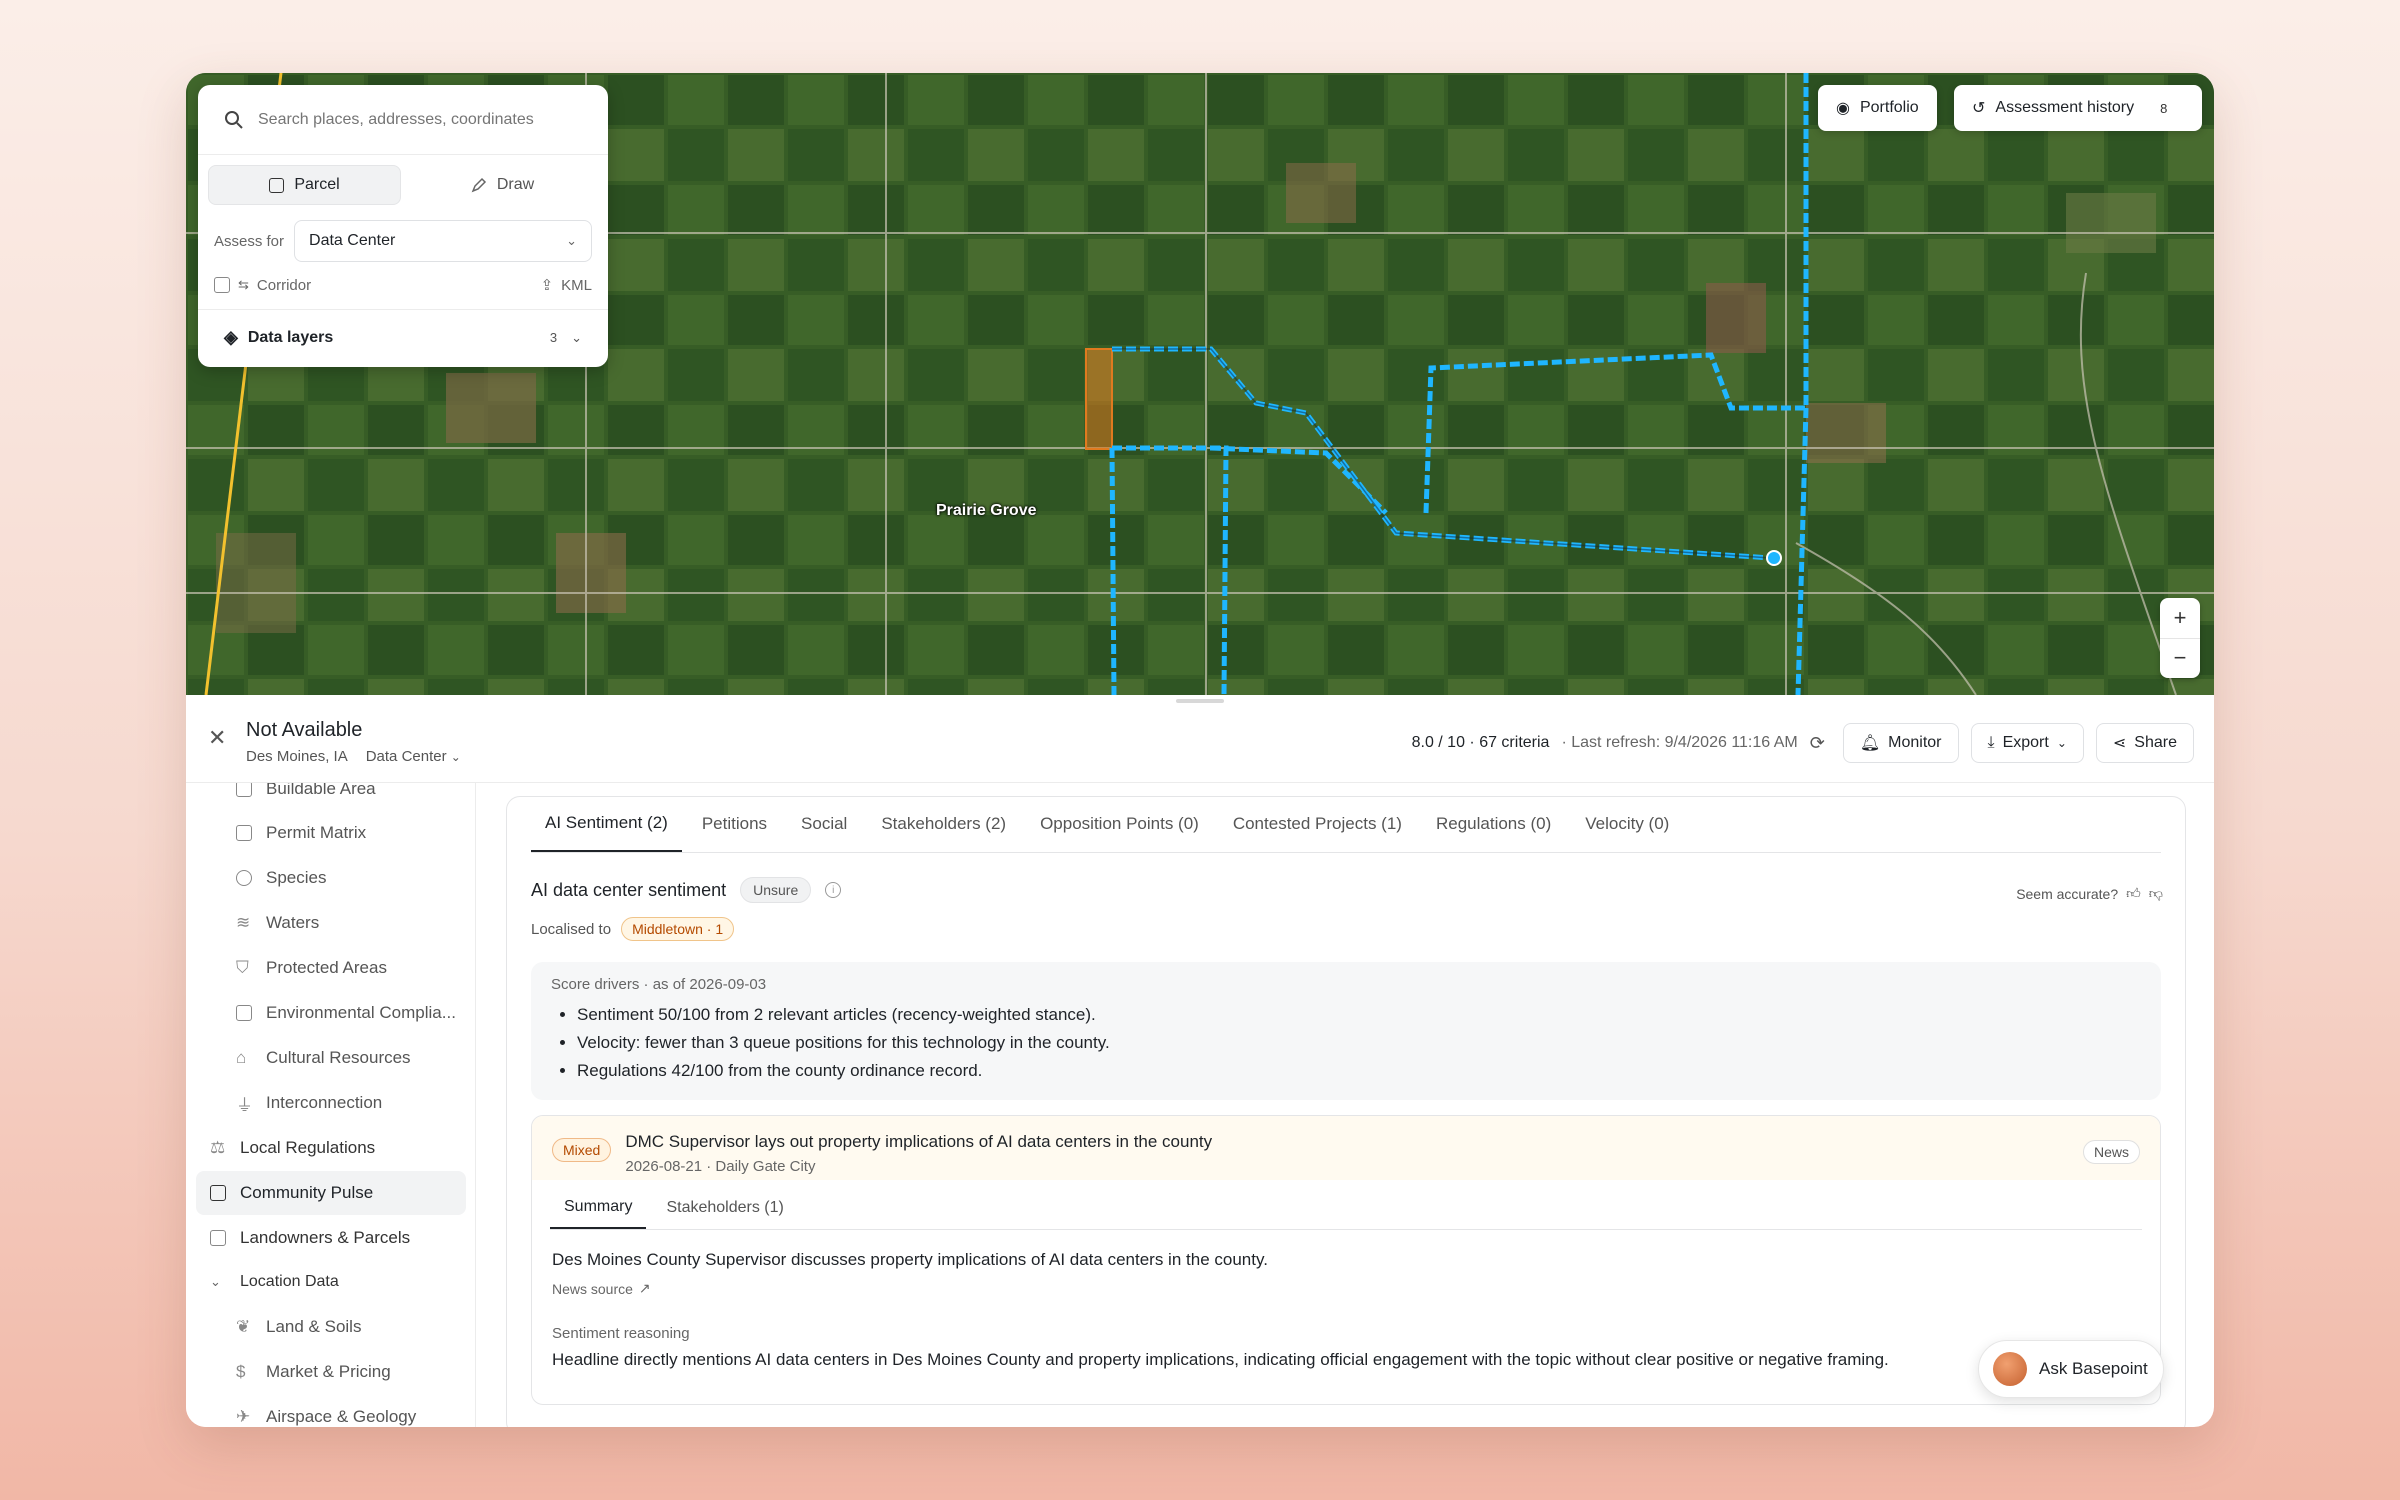 This screenshot has width=2400, height=1500. What do you see at coordinates (592, 1288) in the screenshot?
I see `news-source-label: News source` at bounding box center [592, 1288].